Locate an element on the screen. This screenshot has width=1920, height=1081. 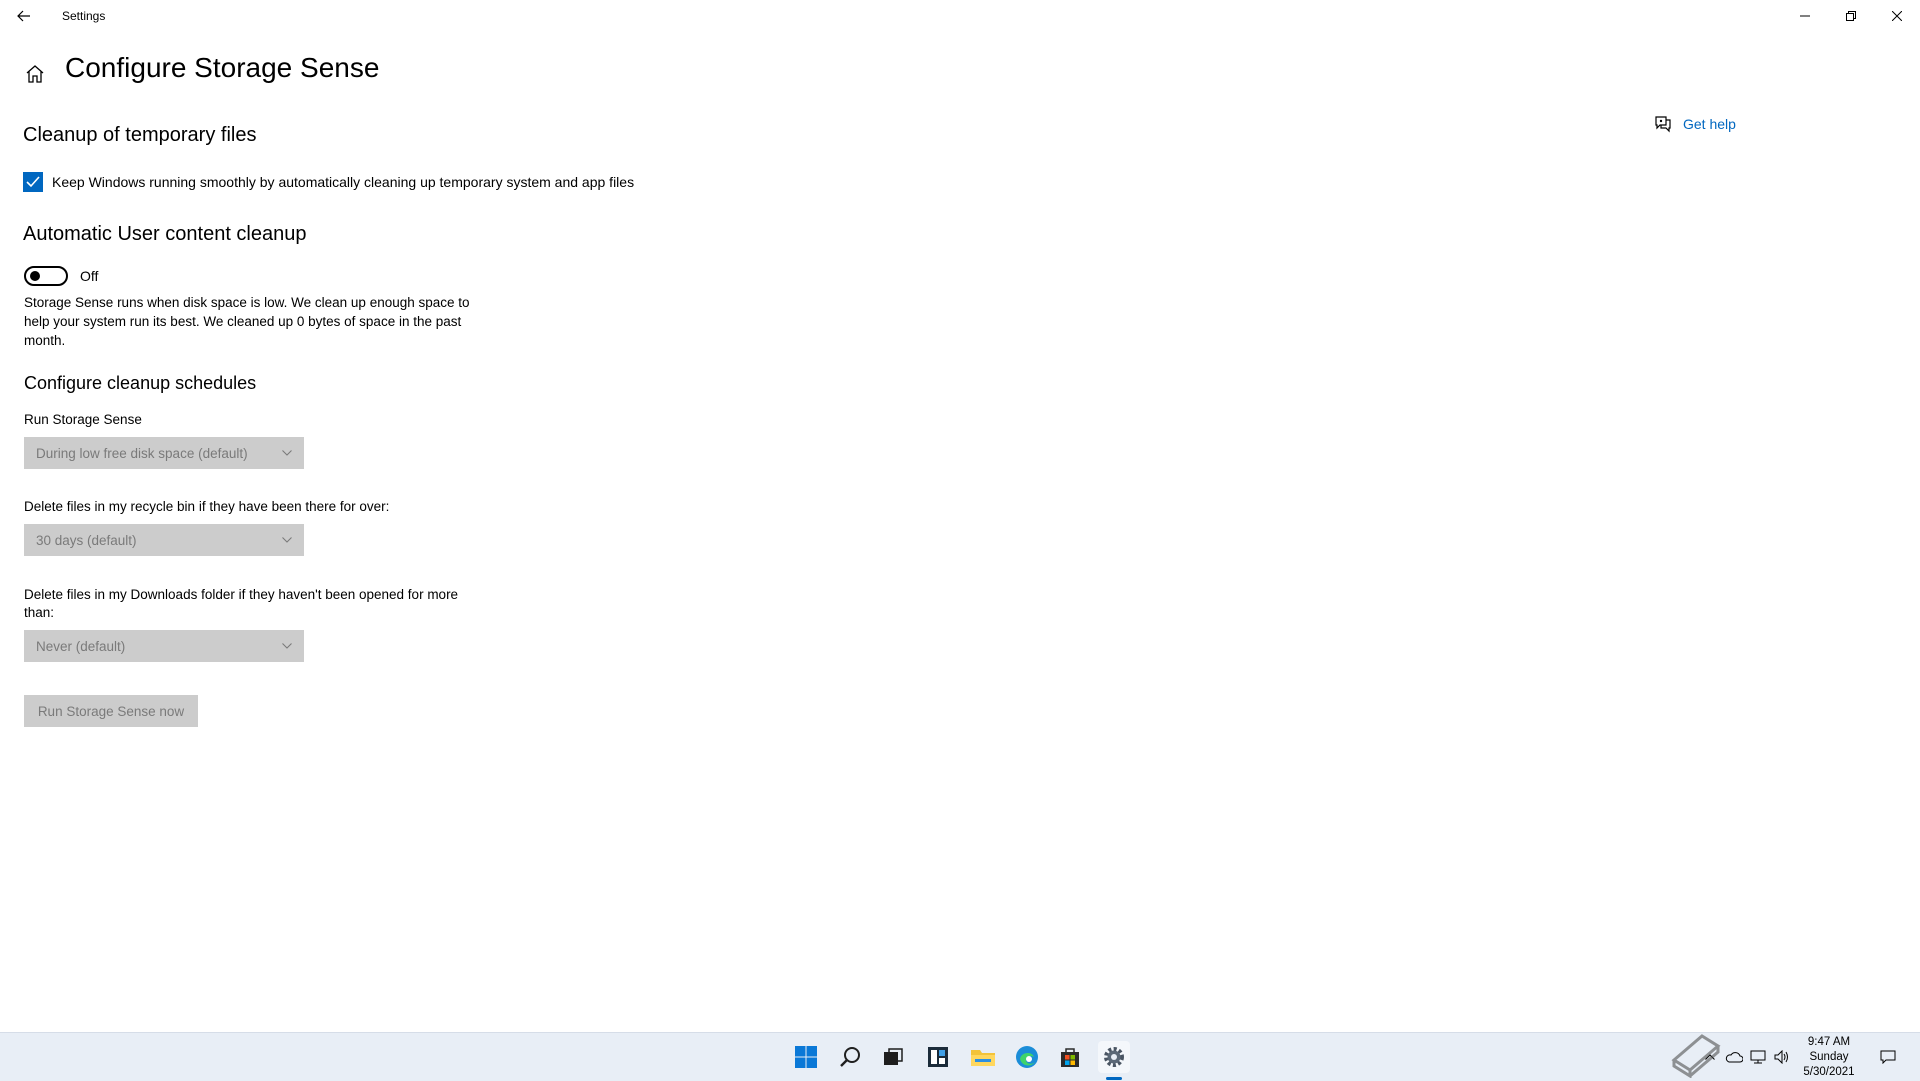
run-storage-sense-label: Run Storage Sense is located at coordinates (83, 419).